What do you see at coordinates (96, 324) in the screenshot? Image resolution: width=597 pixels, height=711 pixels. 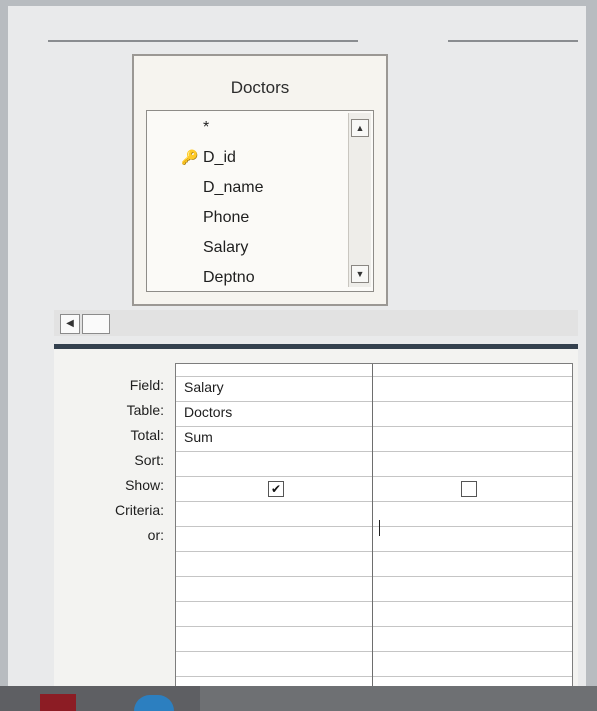 I see `scrollbar-thumb` at bounding box center [96, 324].